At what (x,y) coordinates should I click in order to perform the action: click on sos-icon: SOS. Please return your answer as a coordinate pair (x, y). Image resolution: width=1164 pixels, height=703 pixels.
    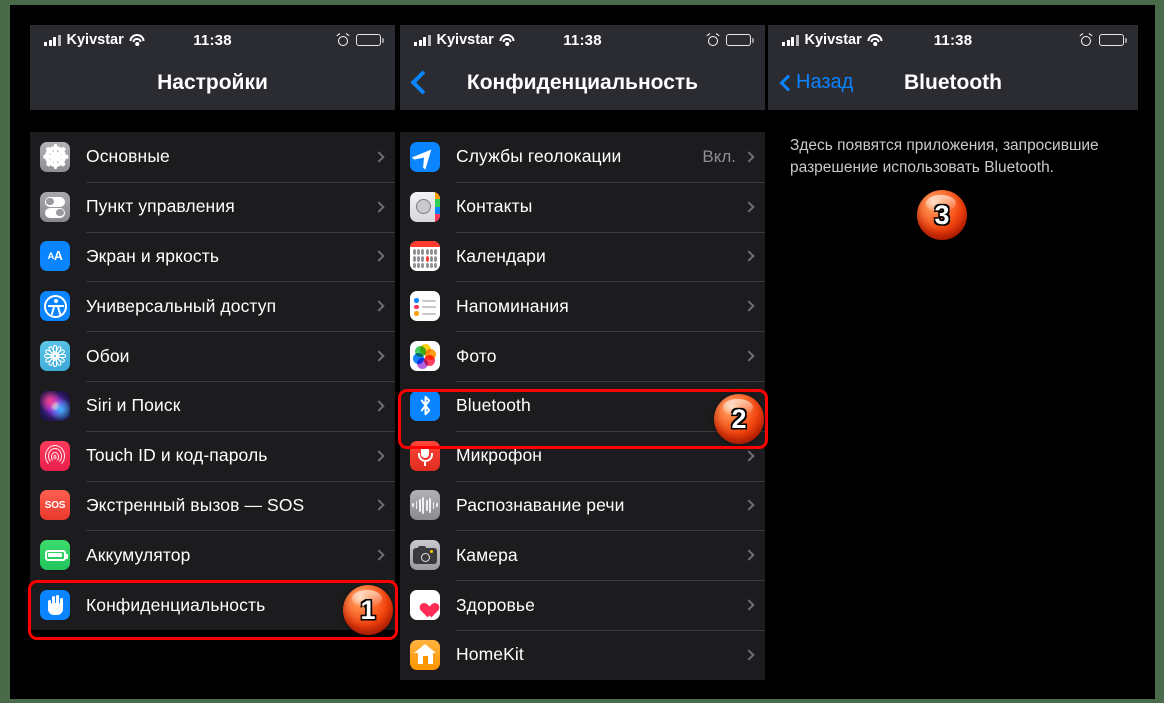
    Looking at the image, I should click on (55, 505).